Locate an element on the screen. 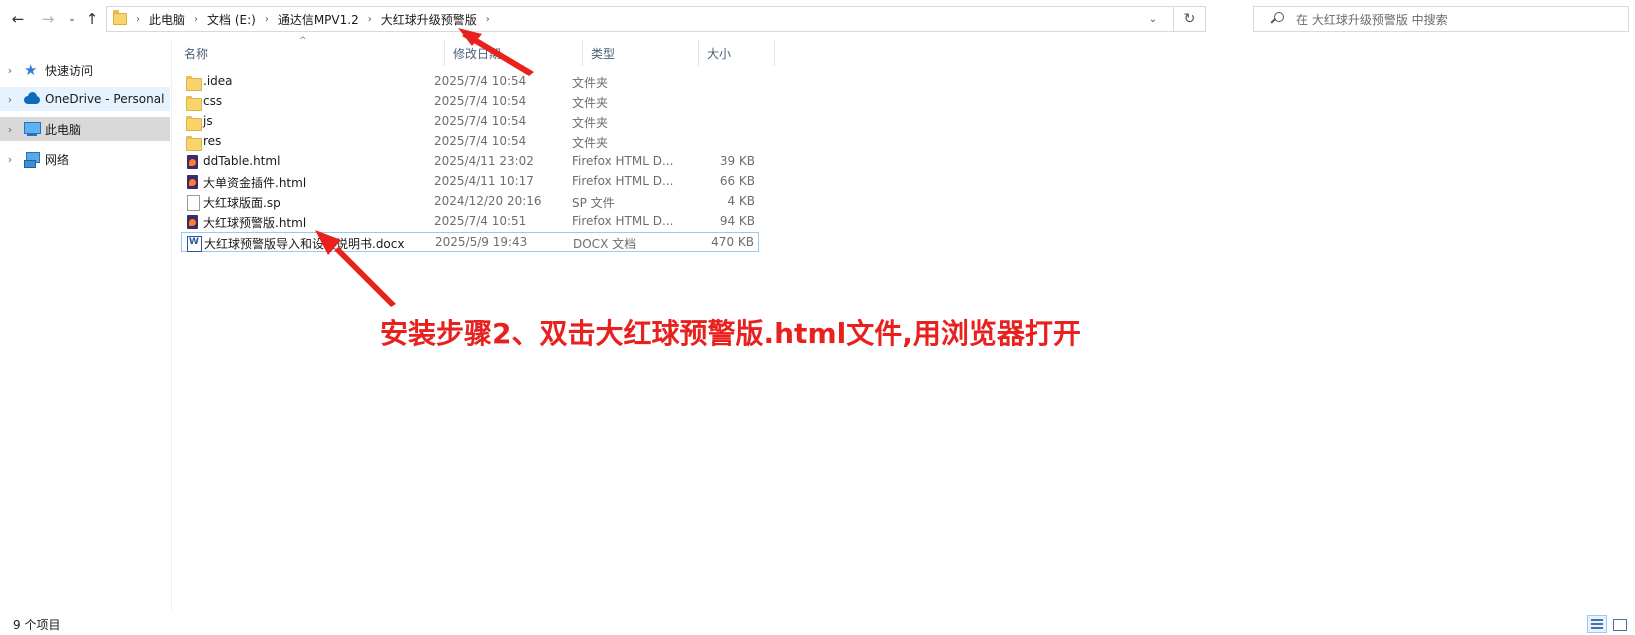 The image size is (1635, 635). file-name: css is located at coordinates (213, 101).